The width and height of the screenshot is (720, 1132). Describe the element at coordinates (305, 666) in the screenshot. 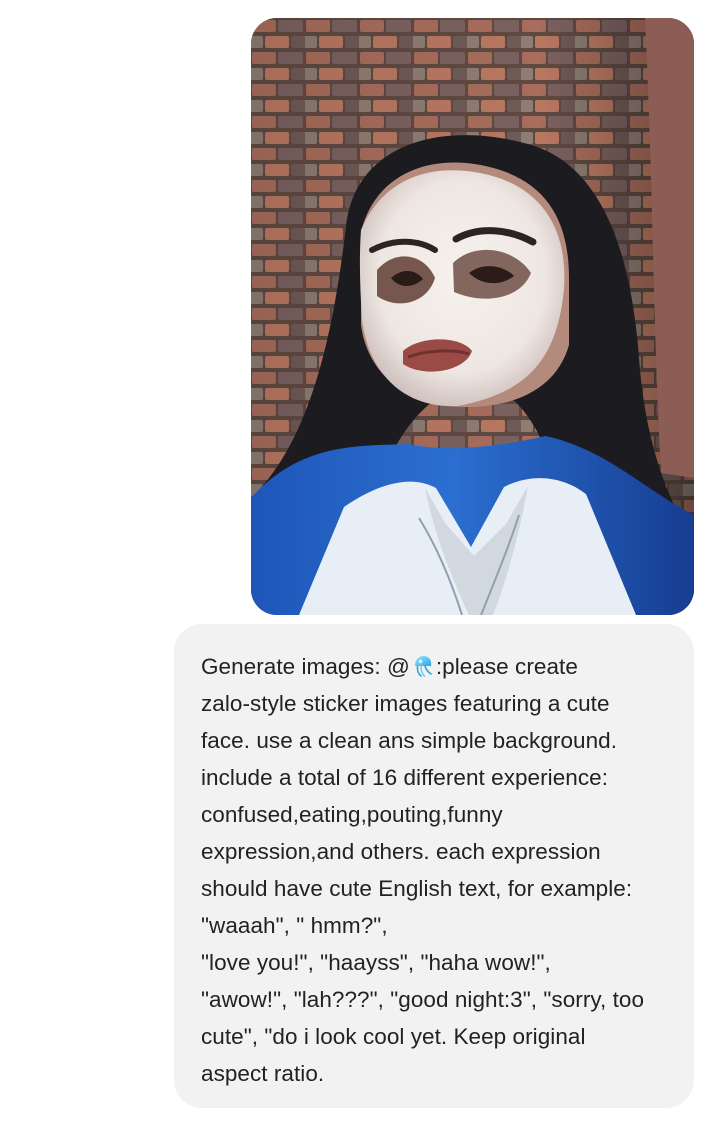

I see `message-text-before-mention: Generate images: @` at that location.